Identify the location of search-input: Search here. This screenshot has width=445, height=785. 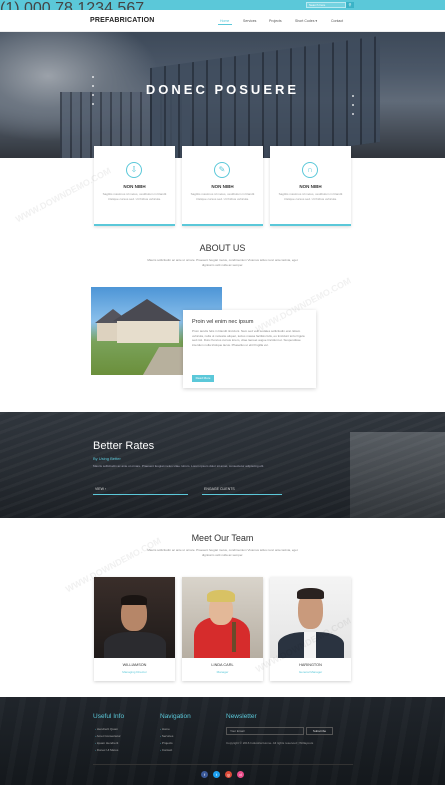
(326, 5).